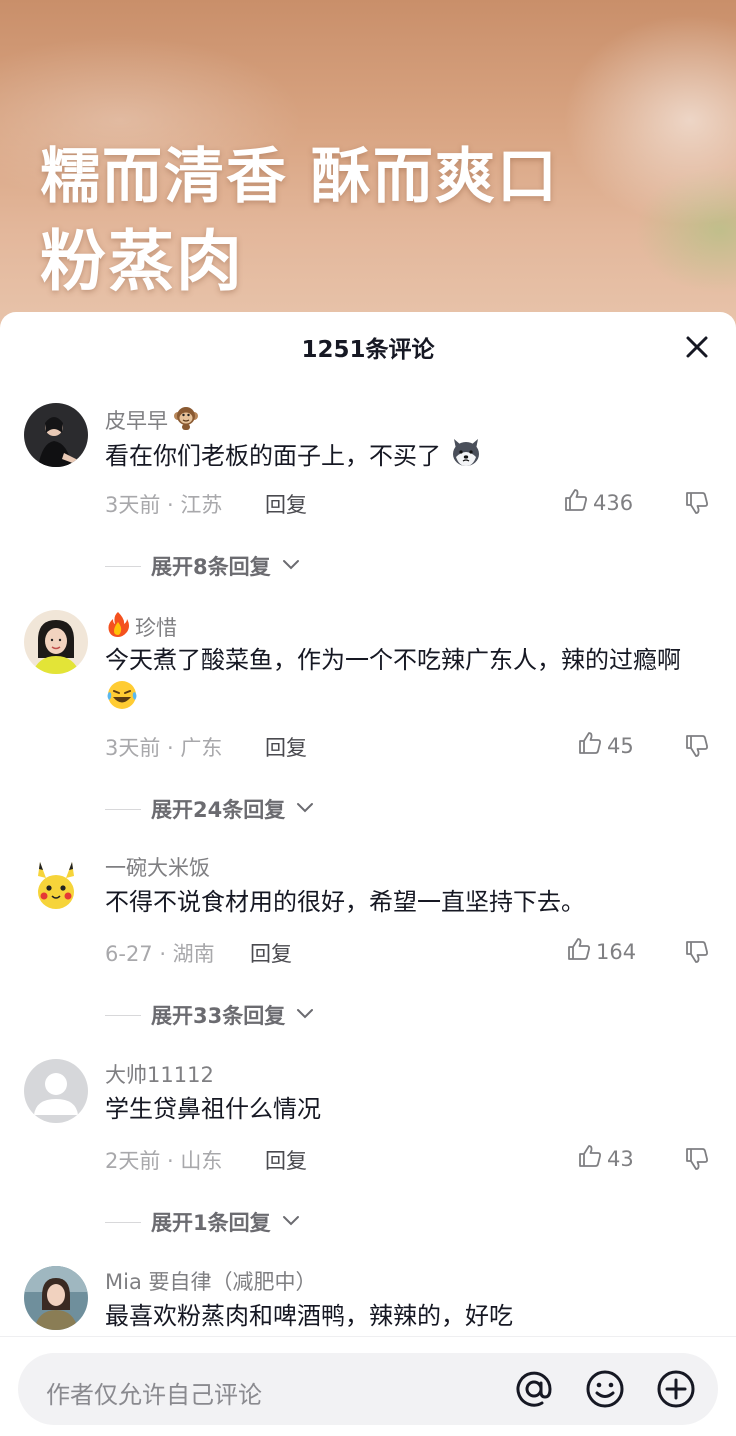 The width and height of the screenshot is (736, 1436). What do you see at coordinates (142, 261) in the screenshot?
I see `banner-dish-name: 粉蒸肉` at bounding box center [142, 261].